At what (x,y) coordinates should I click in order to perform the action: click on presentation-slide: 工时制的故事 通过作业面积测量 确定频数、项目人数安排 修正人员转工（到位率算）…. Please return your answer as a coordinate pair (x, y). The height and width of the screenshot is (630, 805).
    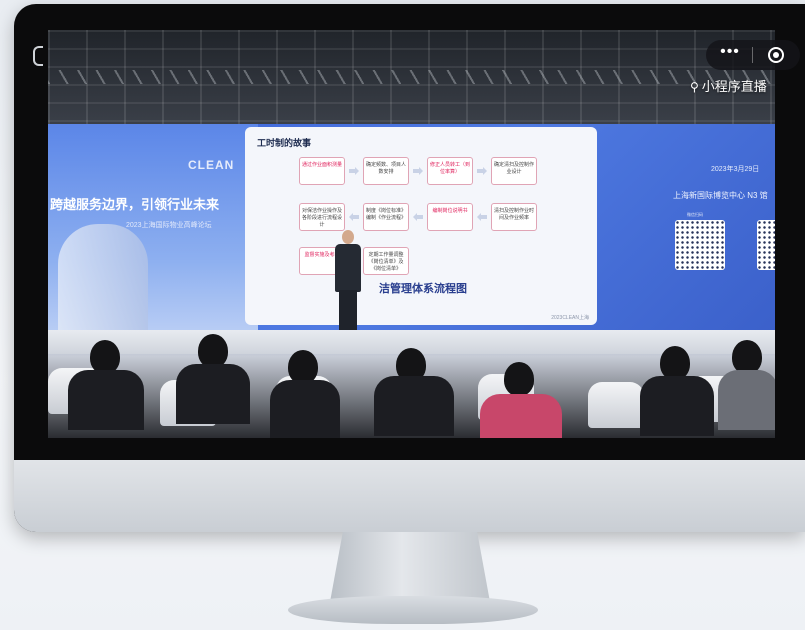
    Looking at the image, I should click on (421, 226).